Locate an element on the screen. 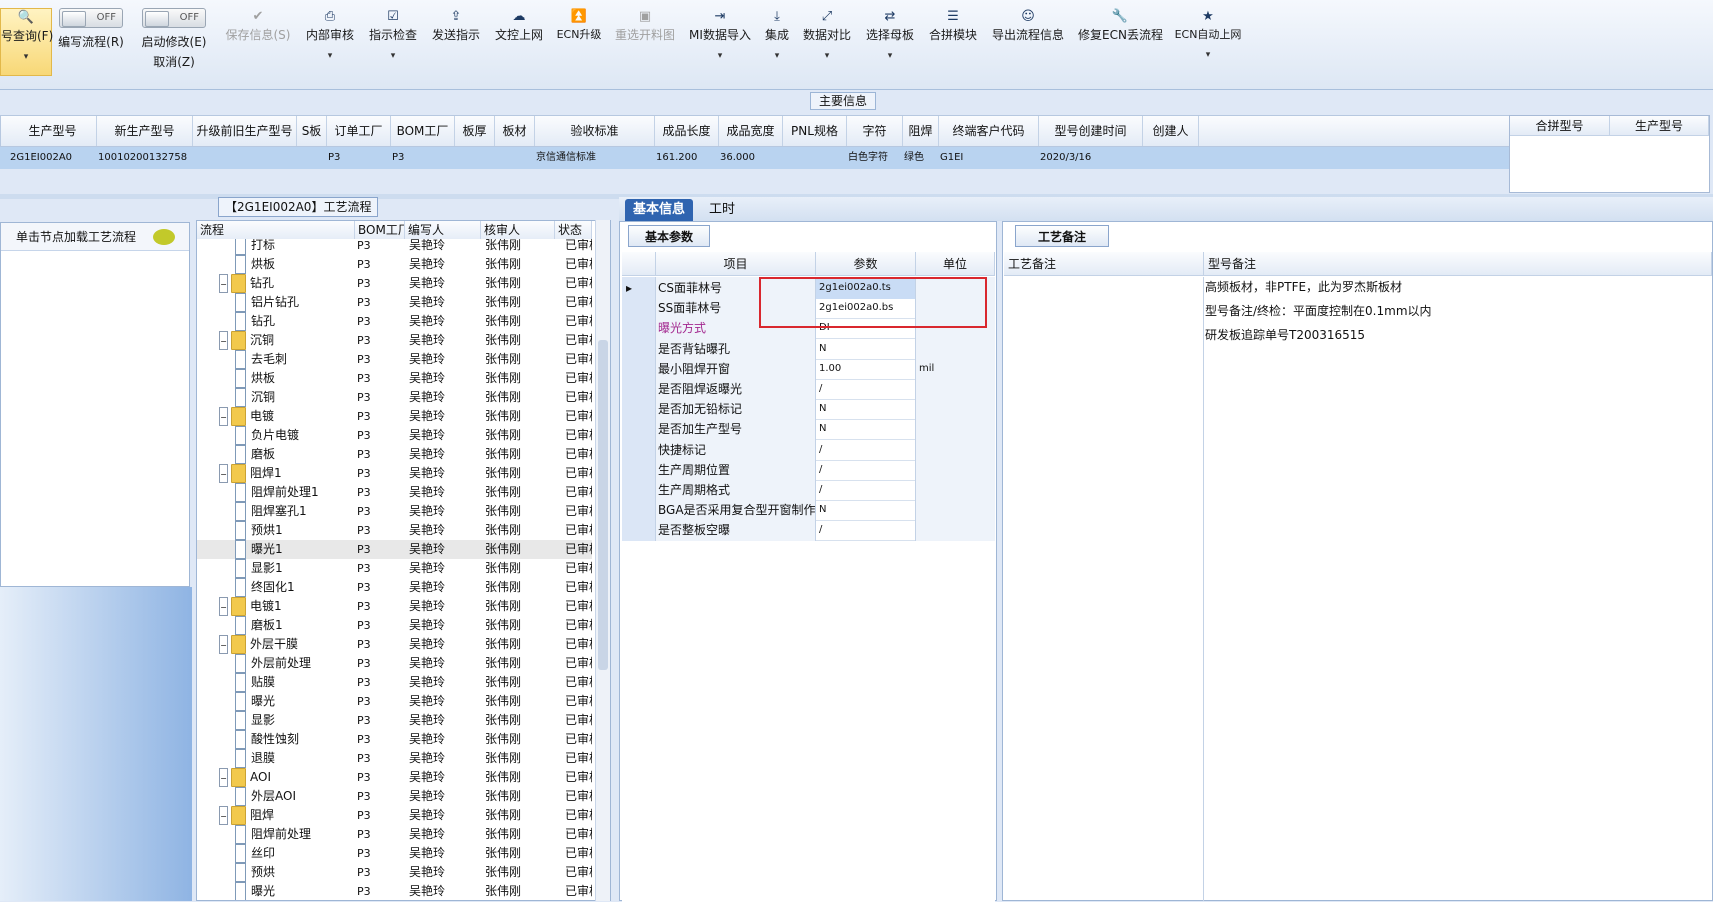  flow-step-name: 显影1 is located at coordinates (295, 568).